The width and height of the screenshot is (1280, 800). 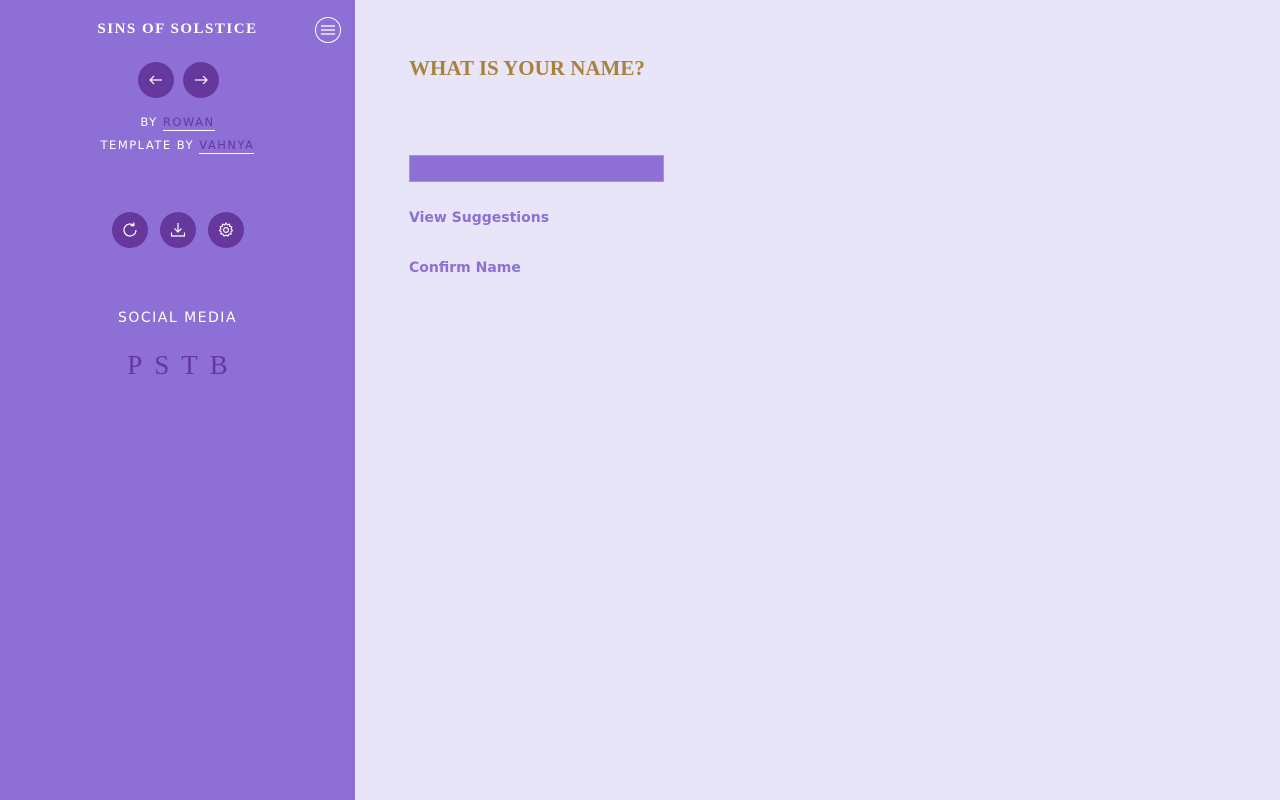 I want to click on arrow-left-icon, so click(x=155, y=80).